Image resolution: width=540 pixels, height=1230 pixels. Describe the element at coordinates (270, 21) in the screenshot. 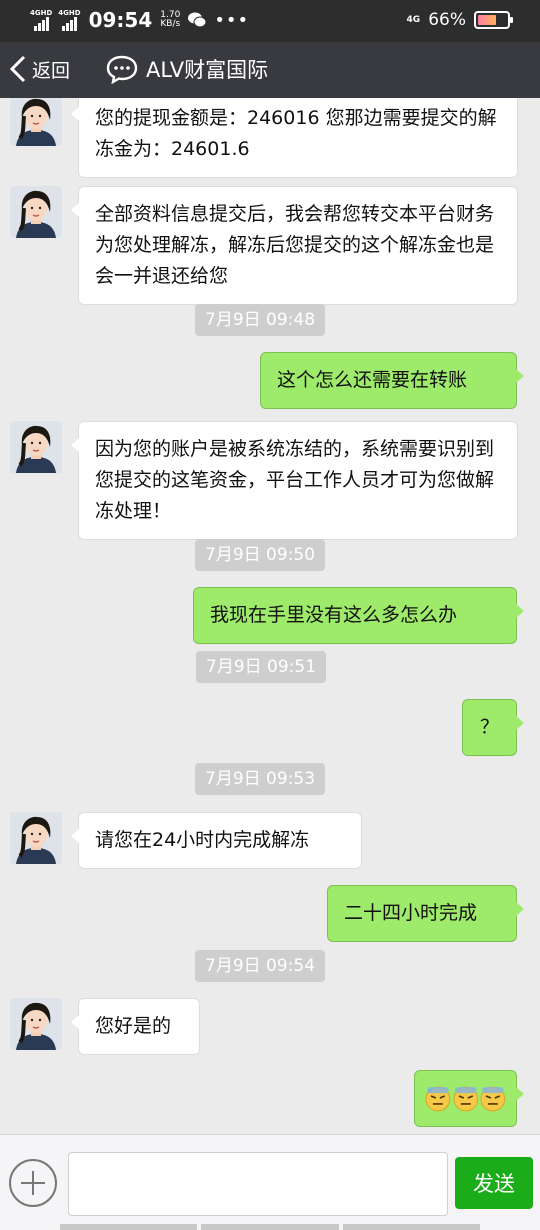

I see `status-bar: 4GHD 4GHD 09:54 1.70 KB/s ••• 4G 66%` at that location.